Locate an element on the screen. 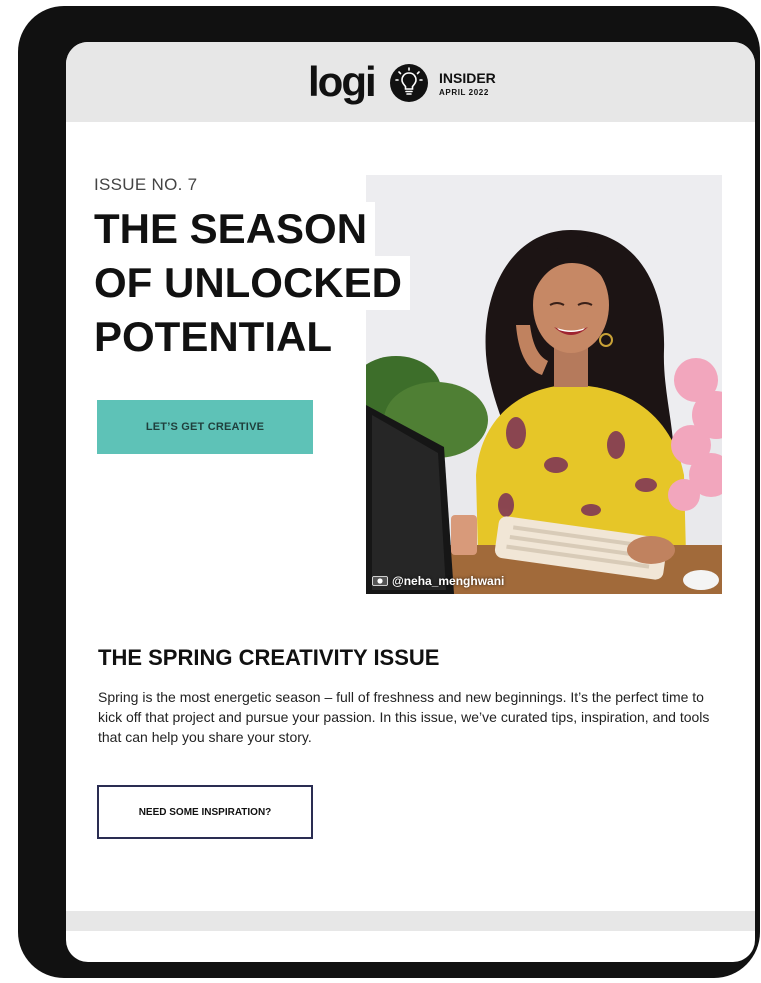  photo-credit: @neha_menghwani is located at coordinates (438, 581).